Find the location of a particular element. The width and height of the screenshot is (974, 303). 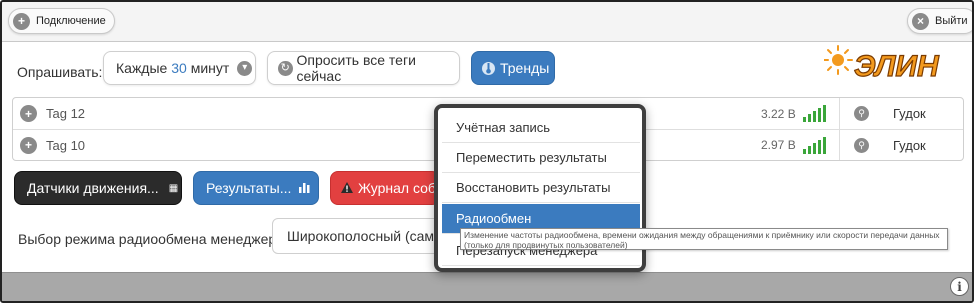

tag-voltage: 2.97 В is located at coordinates (778, 145).